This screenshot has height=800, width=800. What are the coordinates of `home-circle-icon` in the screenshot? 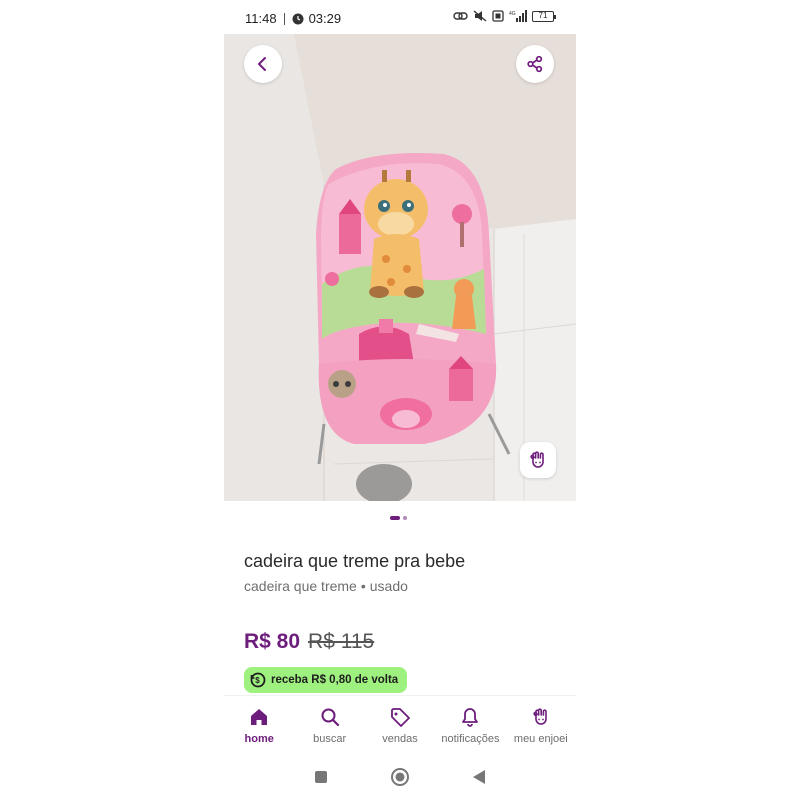 It's located at (400, 777).